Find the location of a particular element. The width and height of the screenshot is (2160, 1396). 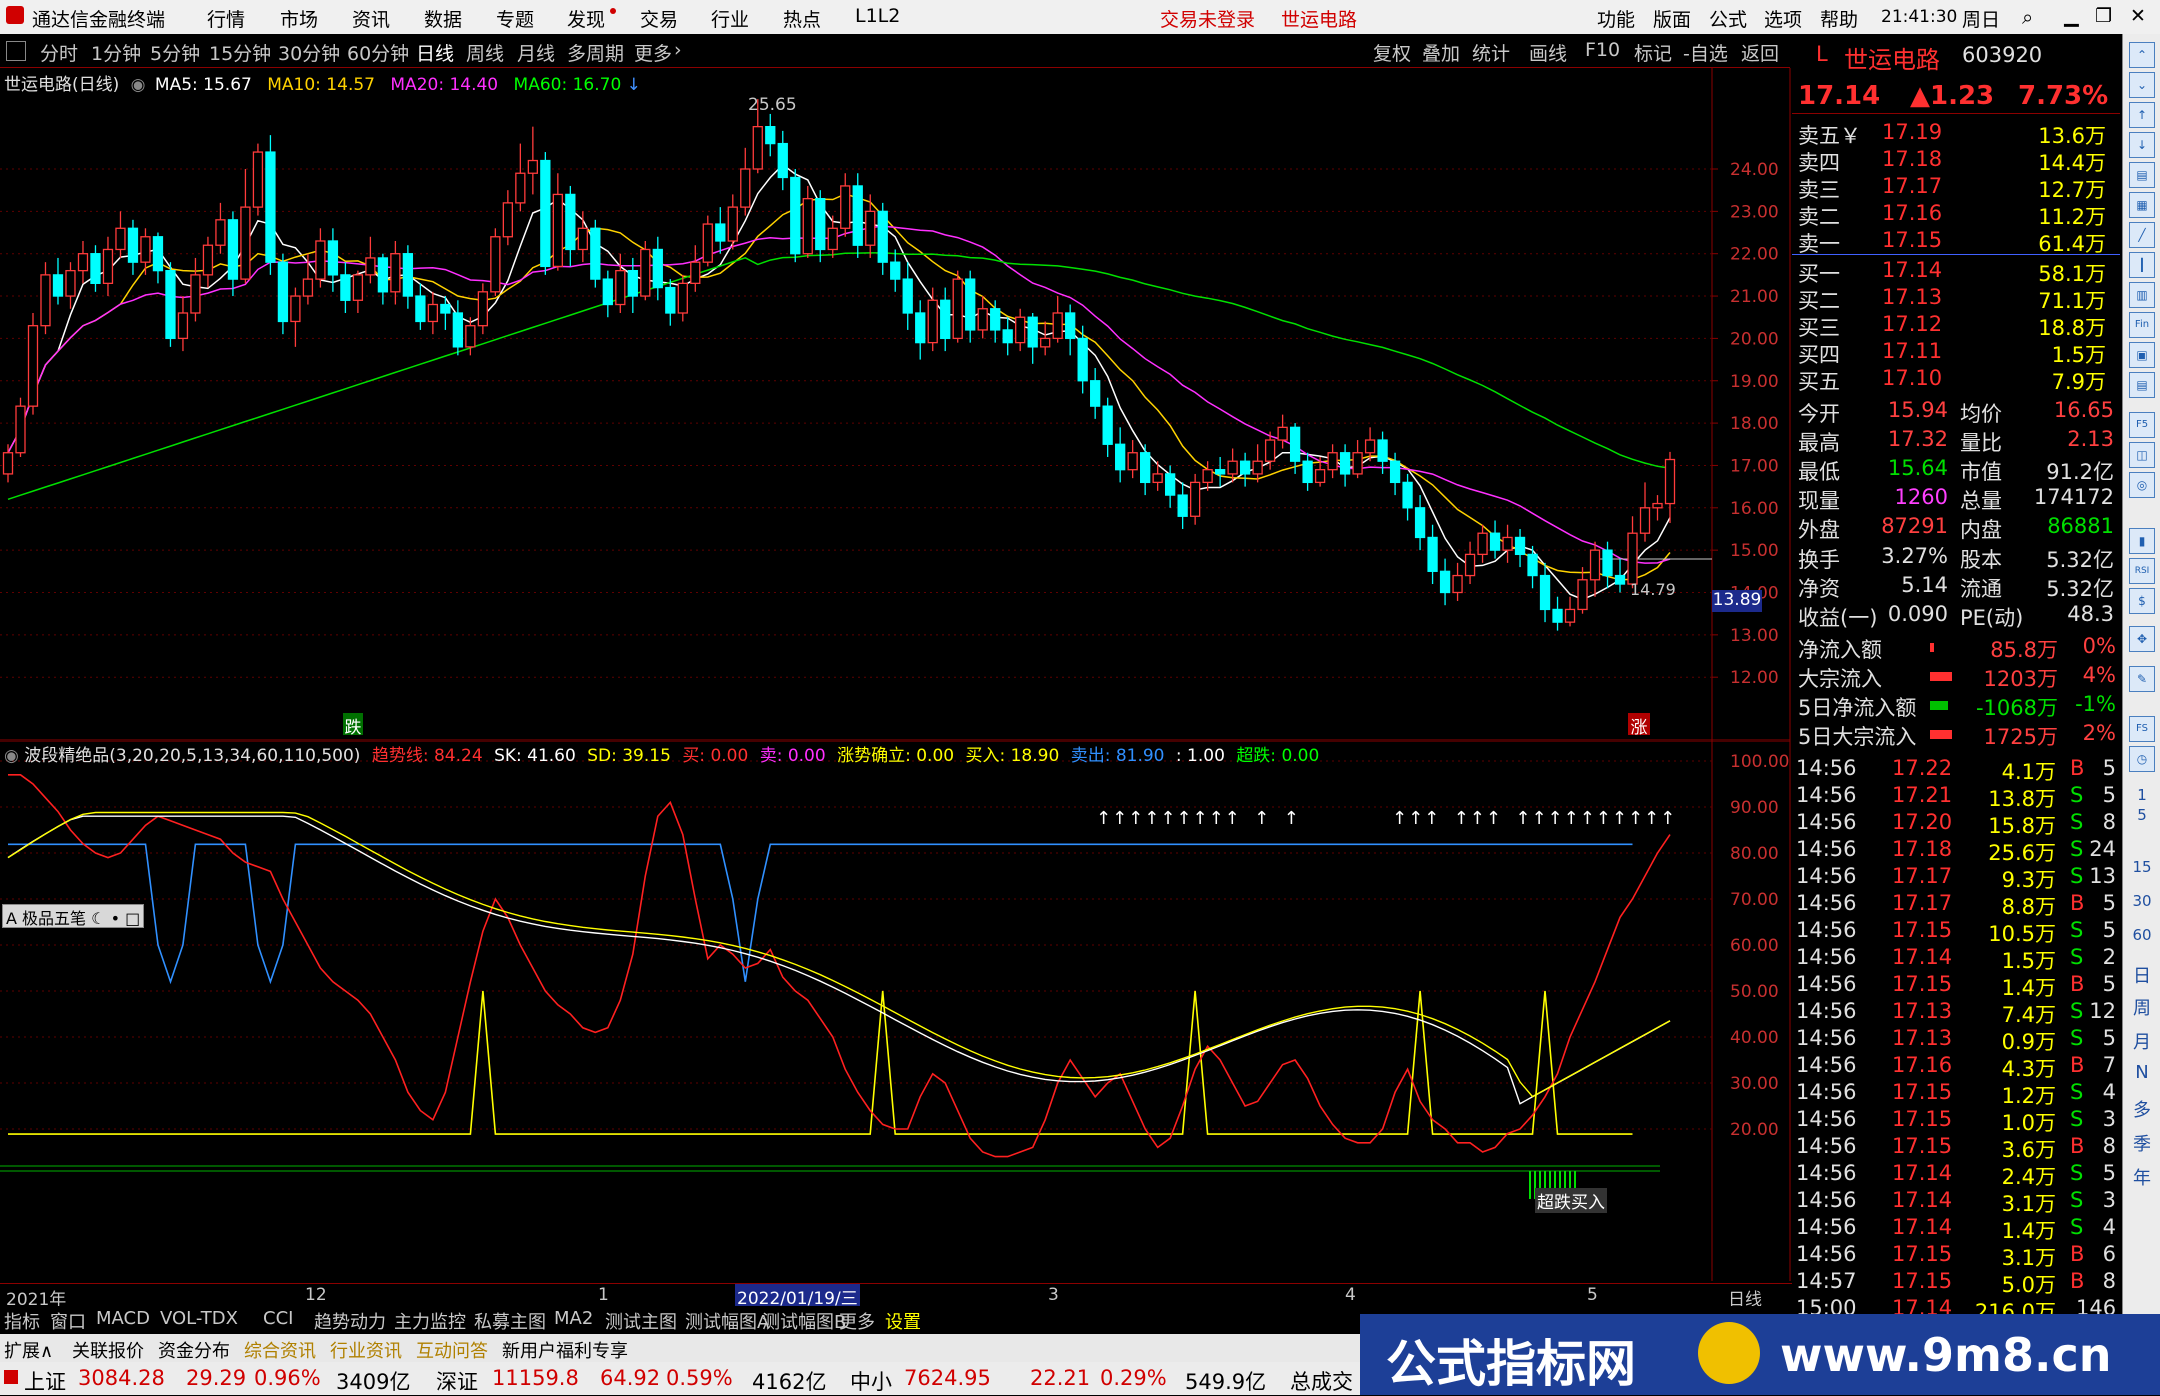

period-60min: 60分钟 is located at coordinates (378, 52).